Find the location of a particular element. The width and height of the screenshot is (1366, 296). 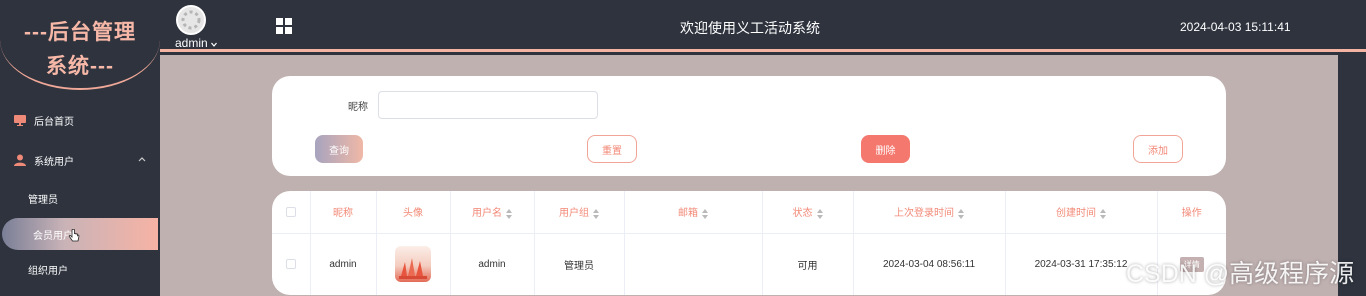

cell-status: 可用 is located at coordinates (808, 264).